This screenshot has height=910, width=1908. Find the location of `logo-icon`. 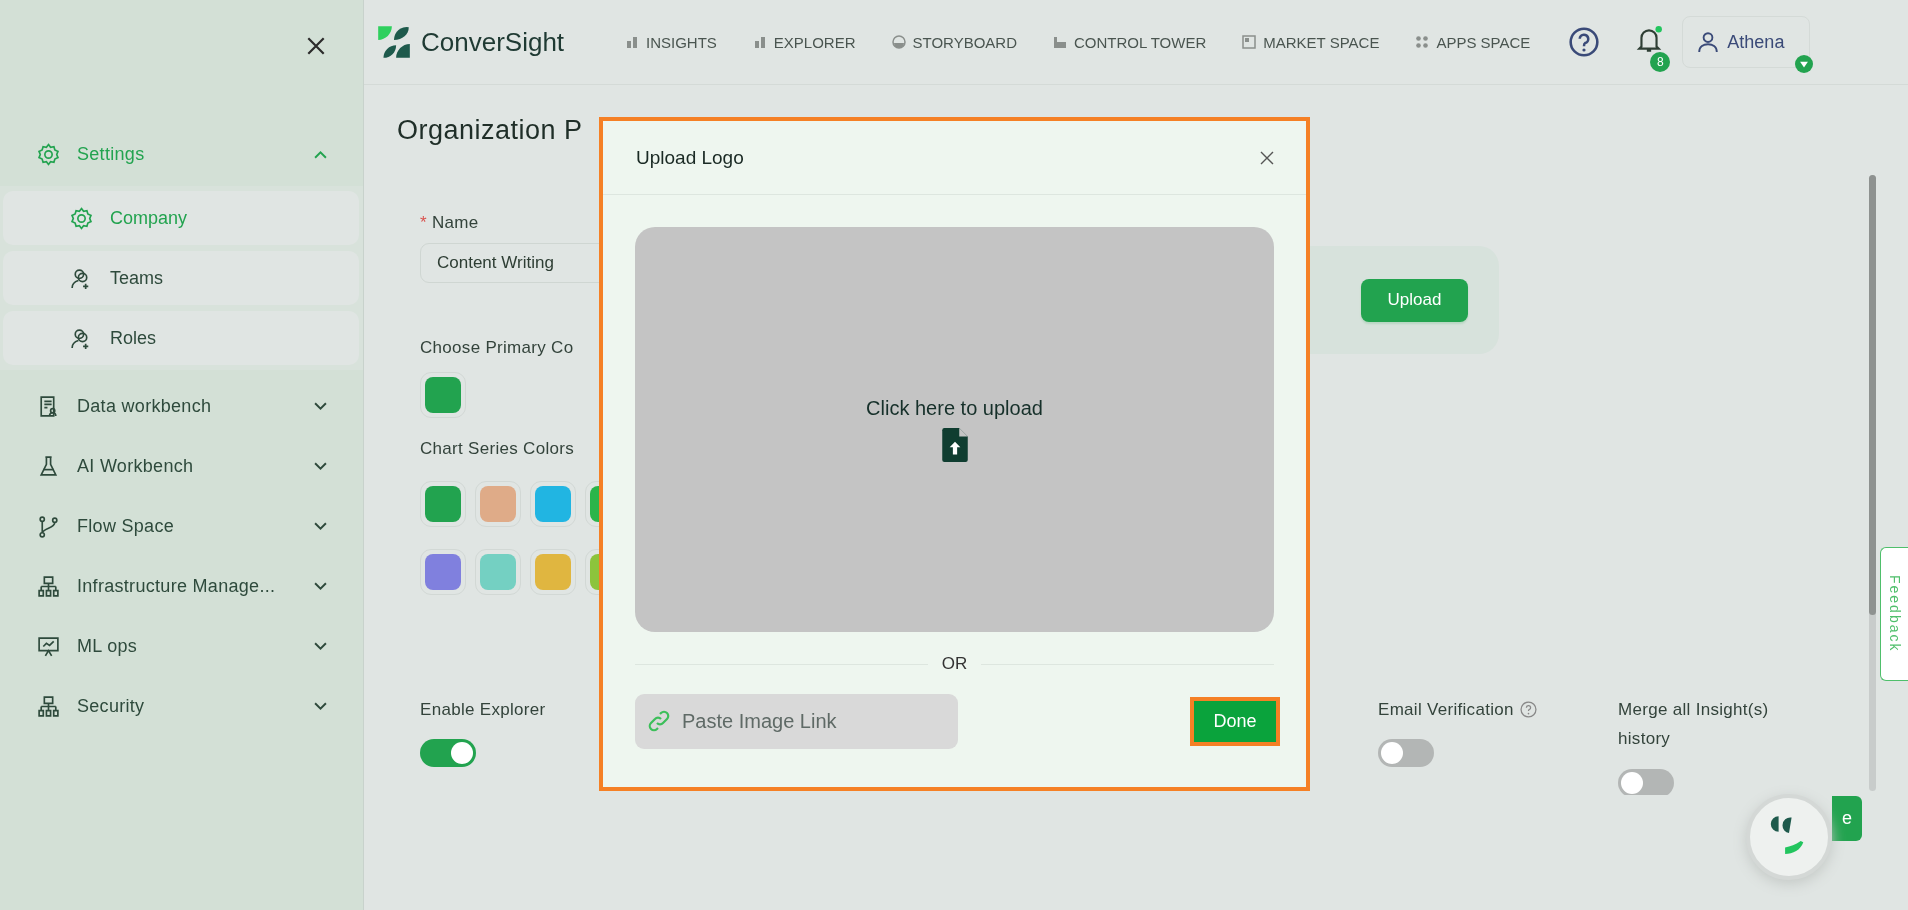

logo-icon is located at coordinates (394, 42).